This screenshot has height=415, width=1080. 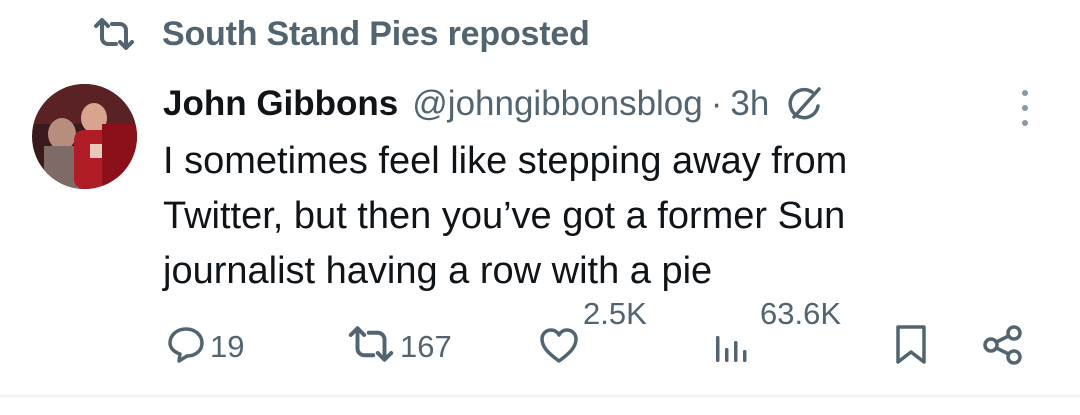 I want to click on repost-indicator: South Stand Pies reposted, so click(x=341, y=34).